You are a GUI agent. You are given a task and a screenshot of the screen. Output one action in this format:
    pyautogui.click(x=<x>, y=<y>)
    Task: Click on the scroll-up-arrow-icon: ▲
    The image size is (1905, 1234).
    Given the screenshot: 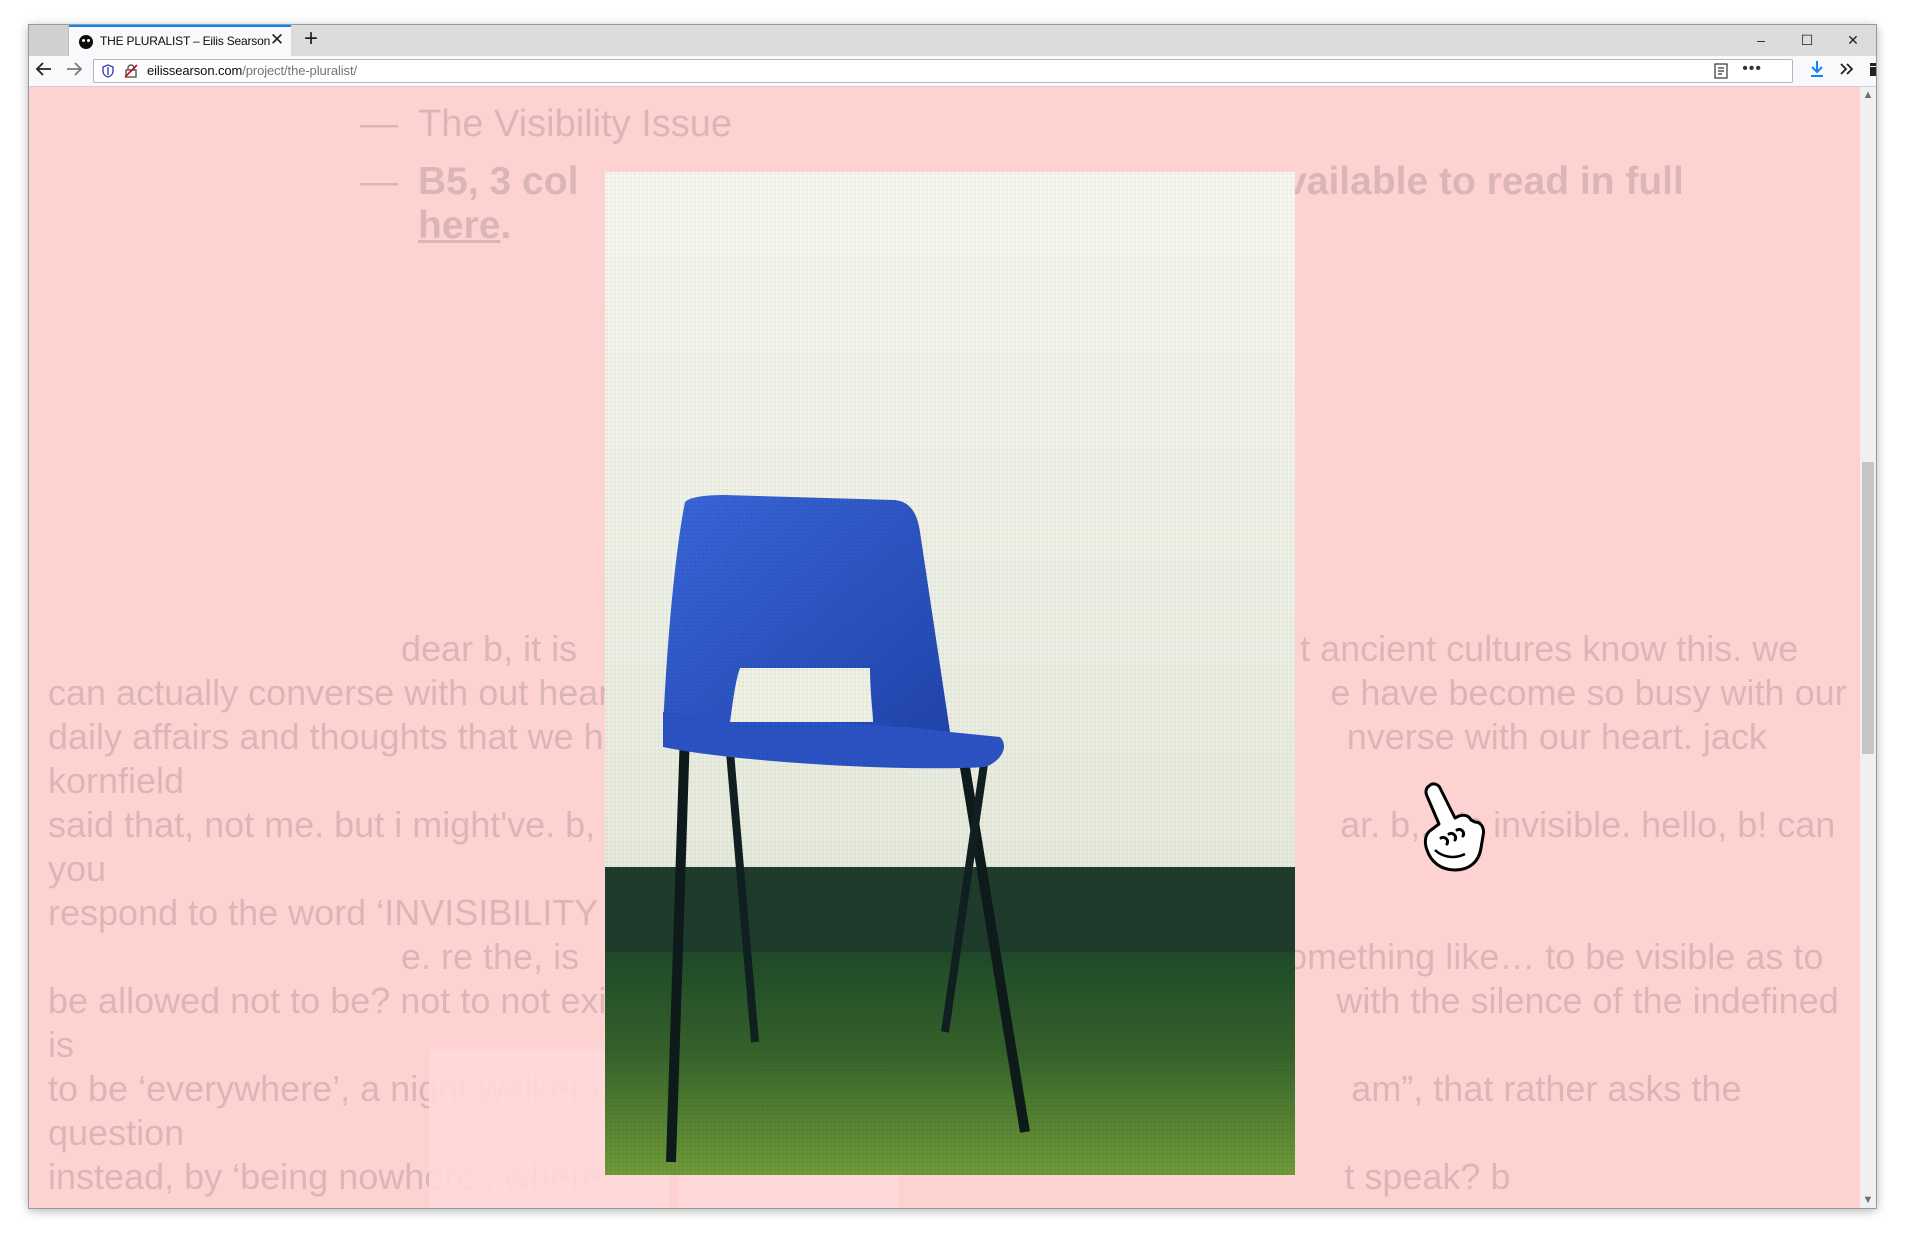 What is the action you would take?
    pyautogui.click(x=1868, y=95)
    